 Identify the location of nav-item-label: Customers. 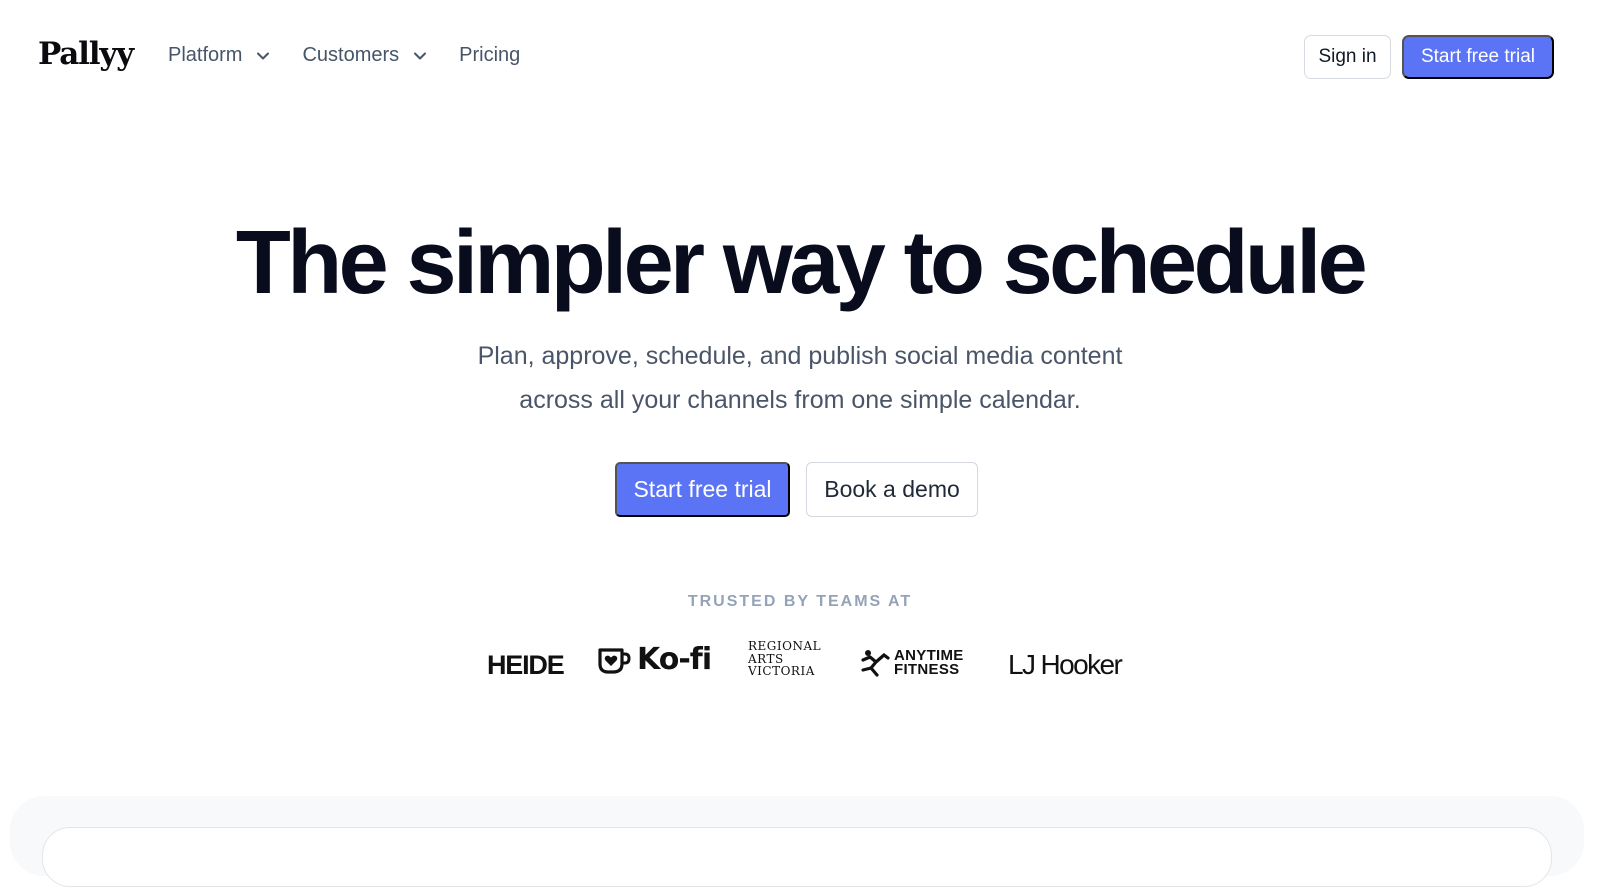
(351, 55).